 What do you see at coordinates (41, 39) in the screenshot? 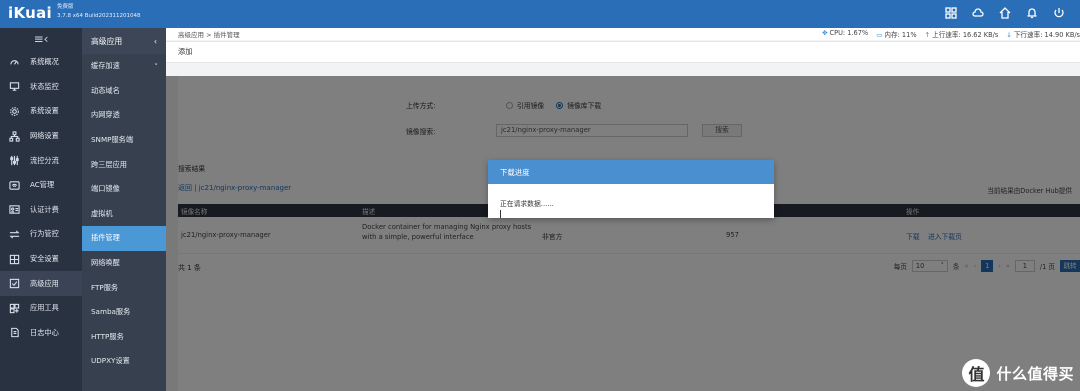
I see `menu-collapse-icon: ≡‹` at bounding box center [41, 39].